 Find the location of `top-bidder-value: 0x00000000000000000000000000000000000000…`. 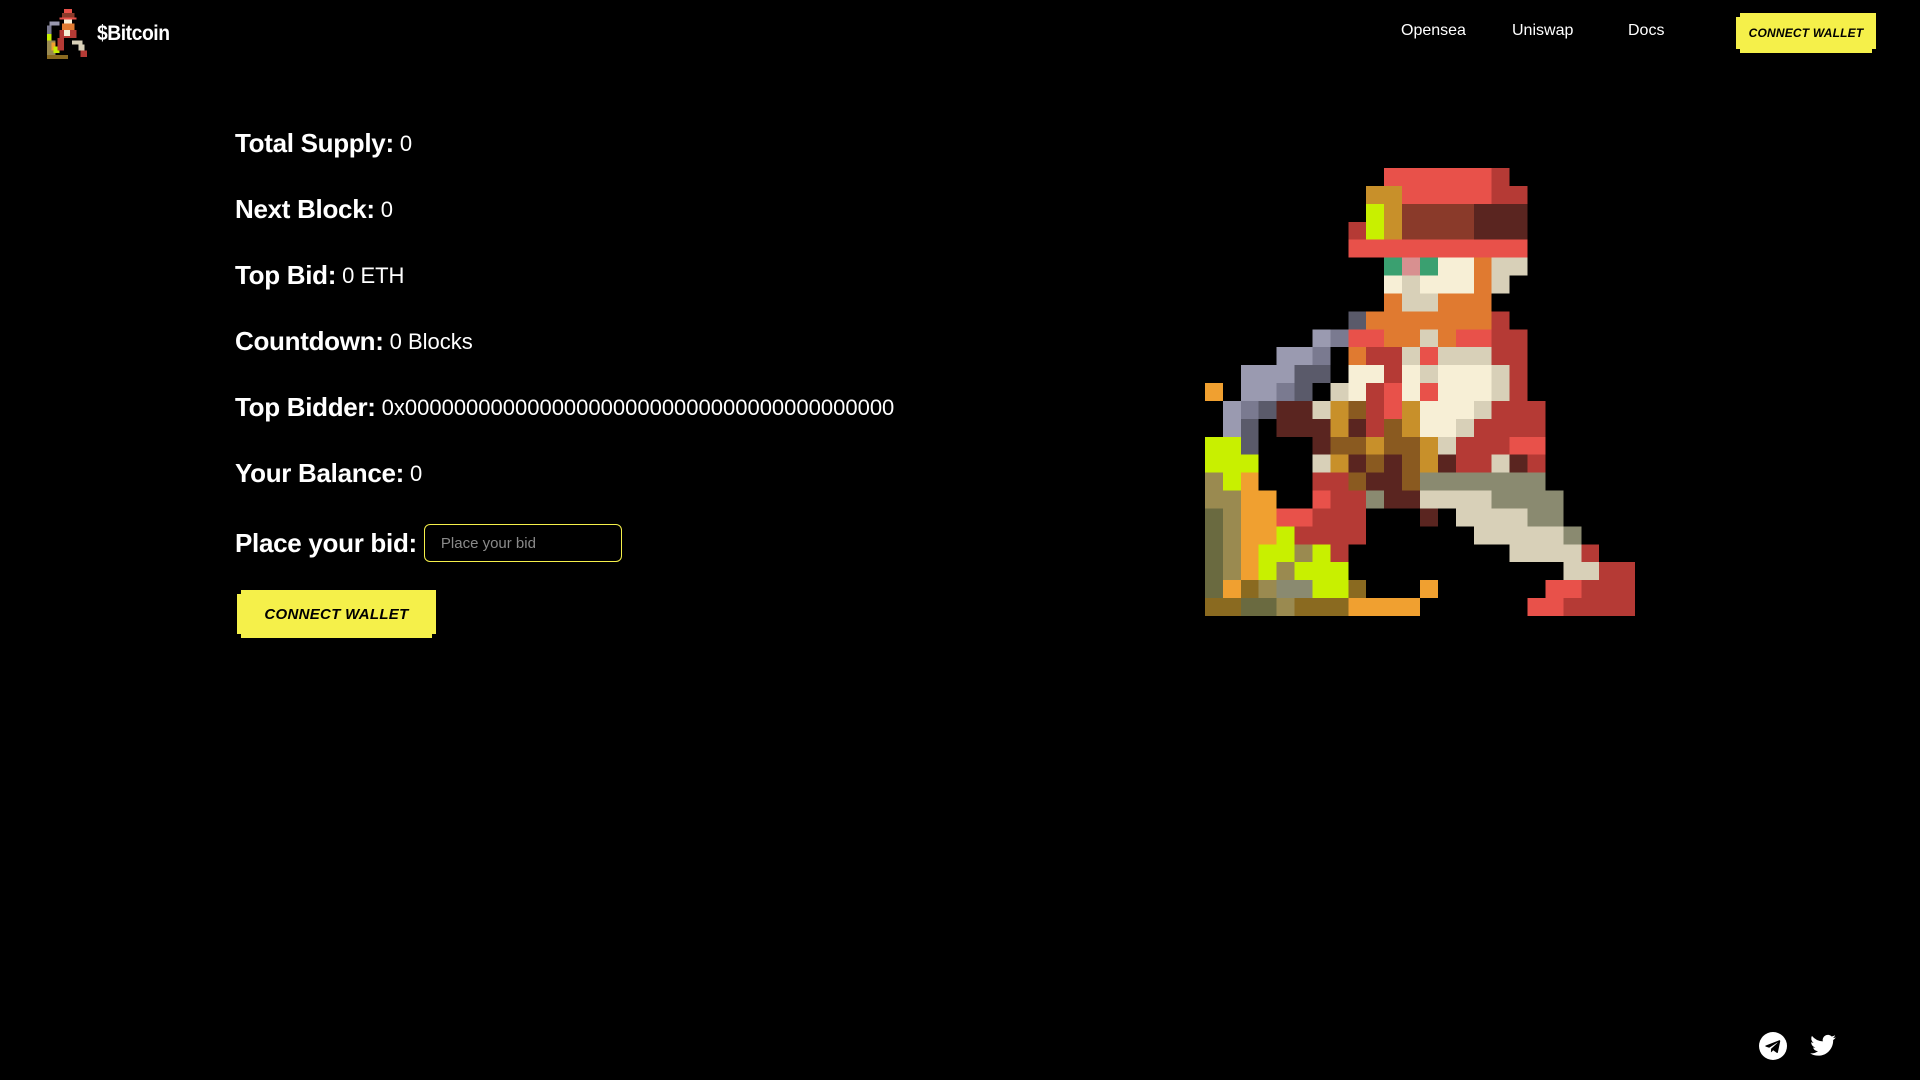

top-bidder-value: 0x00000000000000000000000000000000000000… is located at coordinates (638, 407).